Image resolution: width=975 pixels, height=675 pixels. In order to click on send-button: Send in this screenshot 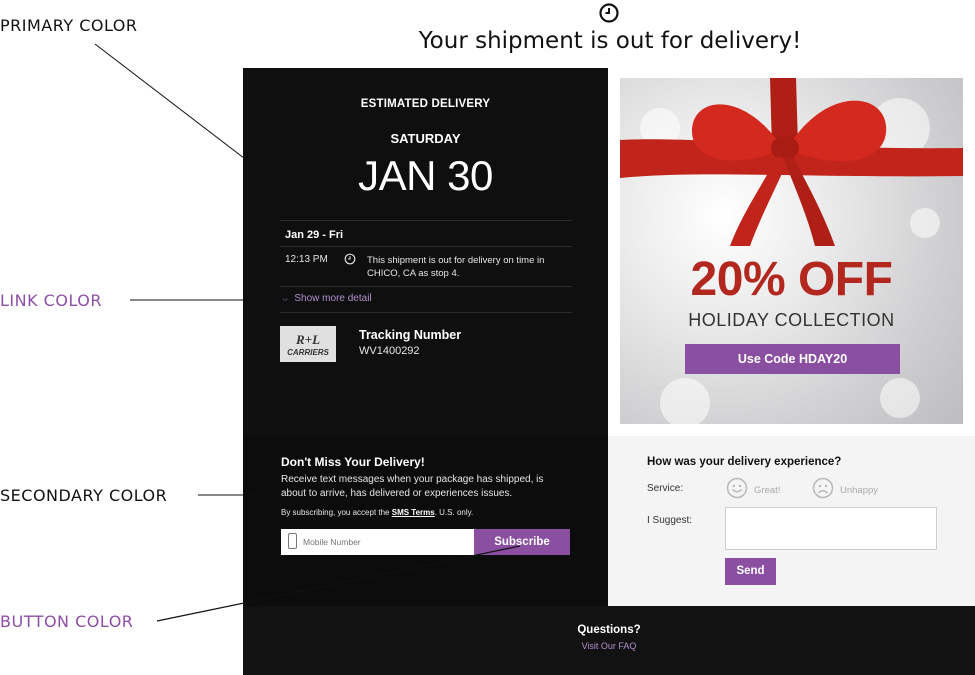, I will do `click(750, 571)`.